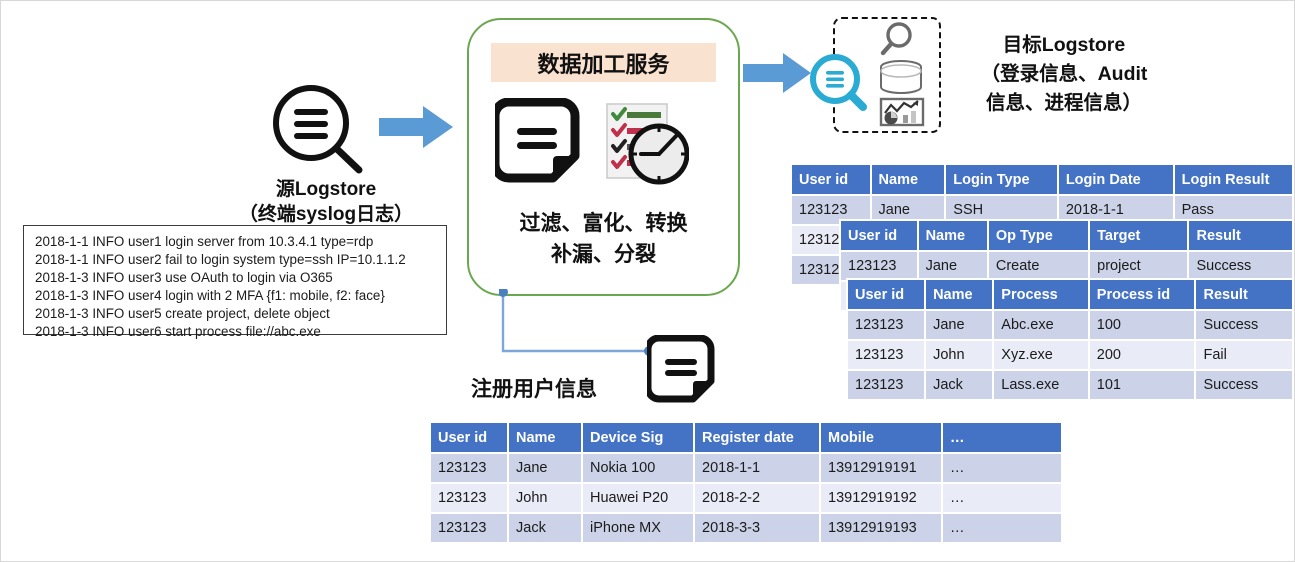 Image resolution: width=1295 pixels, height=562 pixels. Describe the element at coordinates (538, 143) in the screenshot. I see `document-icon` at that location.